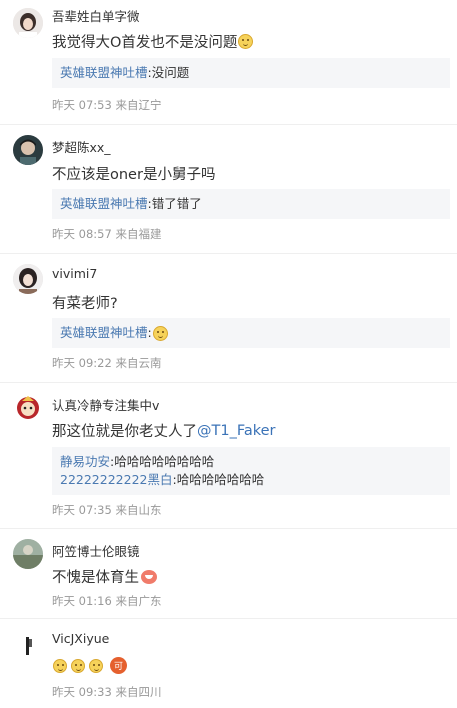  Describe the element at coordinates (251, 204) in the screenshot. I see `reply-box: 英雄联盟神吐槽: 错了错了` at that location.